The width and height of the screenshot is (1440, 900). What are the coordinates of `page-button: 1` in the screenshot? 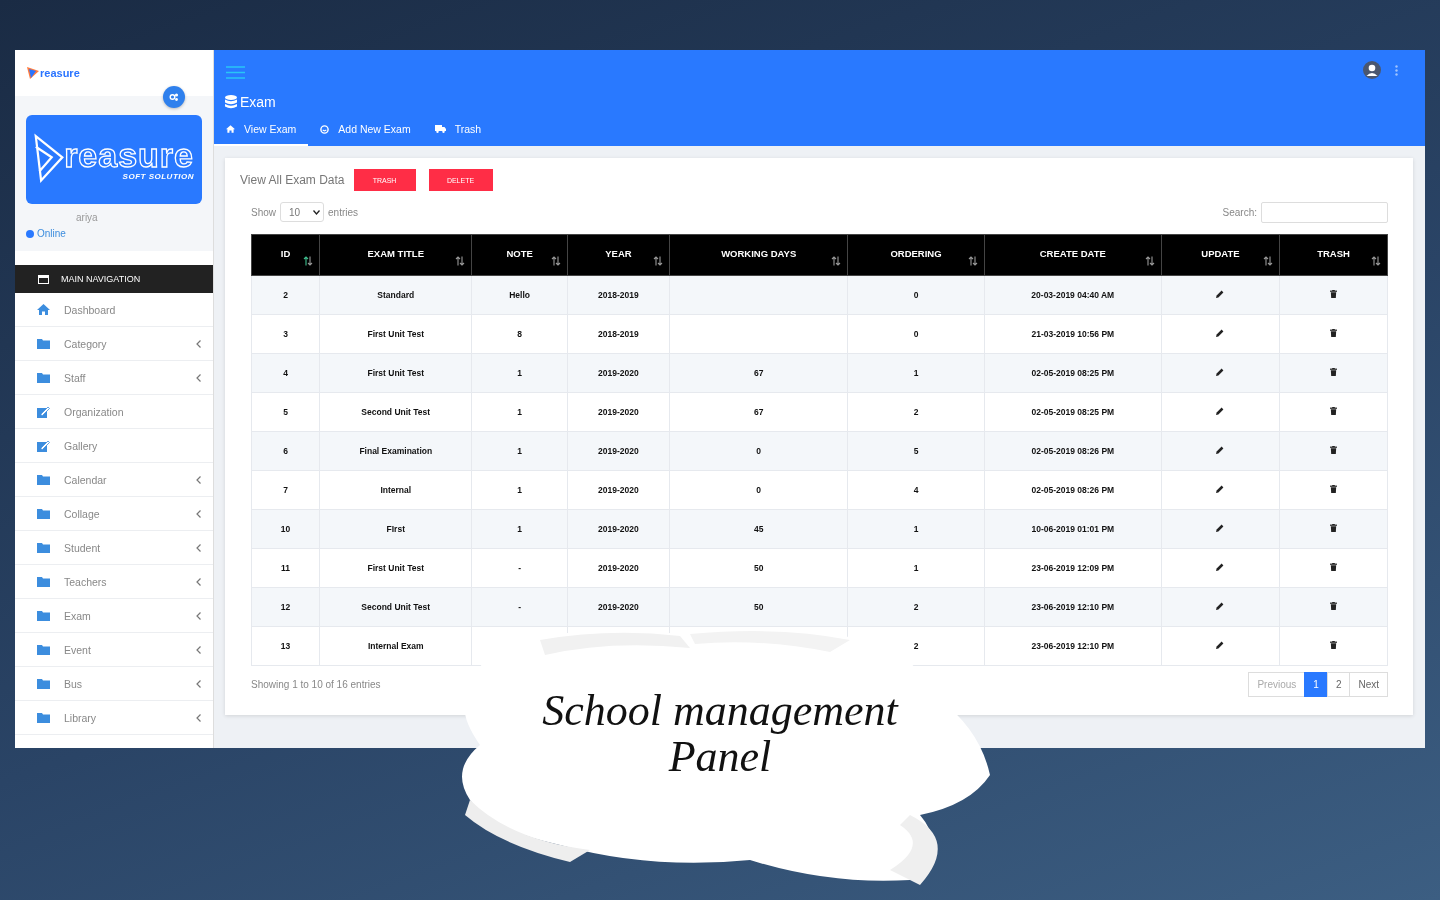 It's located at (1316, 684).